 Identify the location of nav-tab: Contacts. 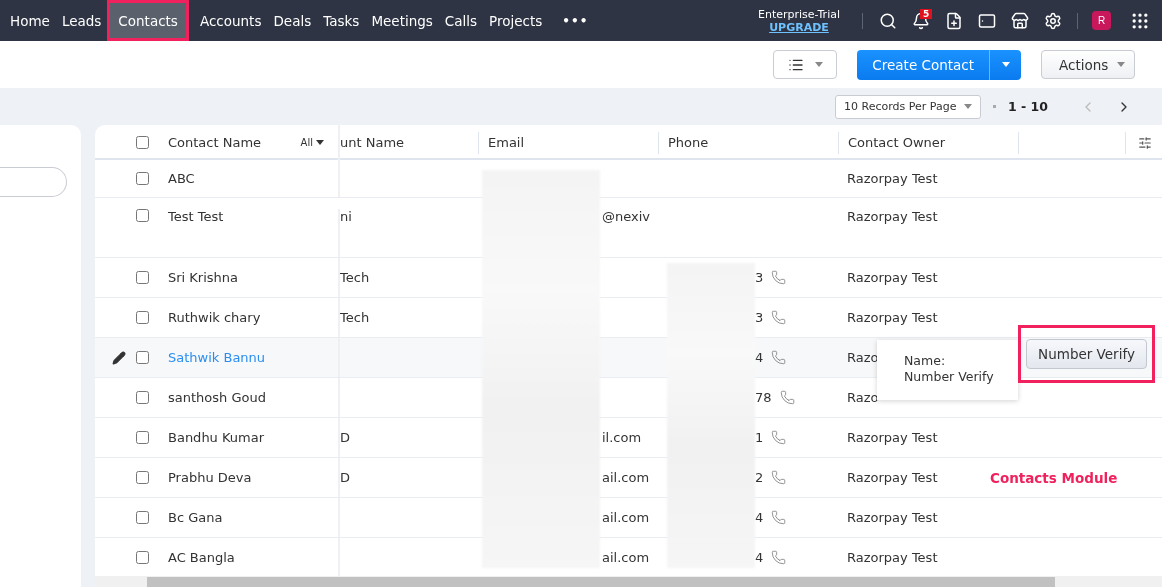
(148, 20).